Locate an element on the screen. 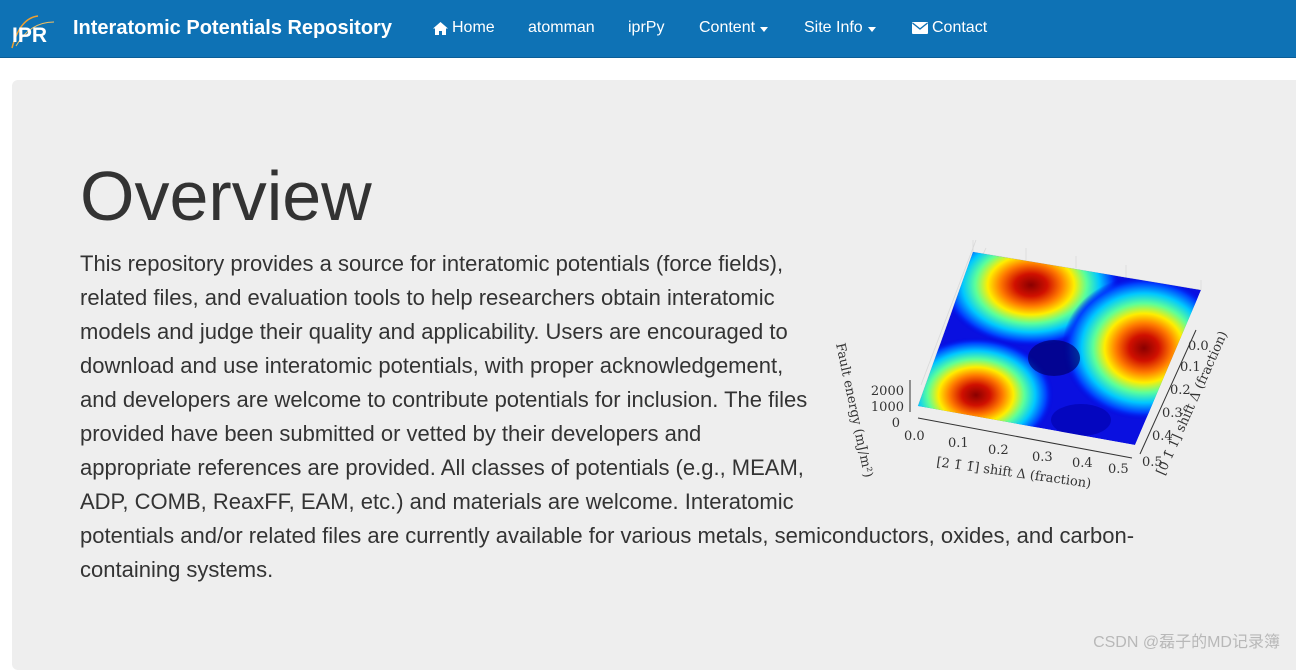 The width and height of the screenshot is (1296, 670). nav-iprpy: iprPy is located at coordinates (646, 28).